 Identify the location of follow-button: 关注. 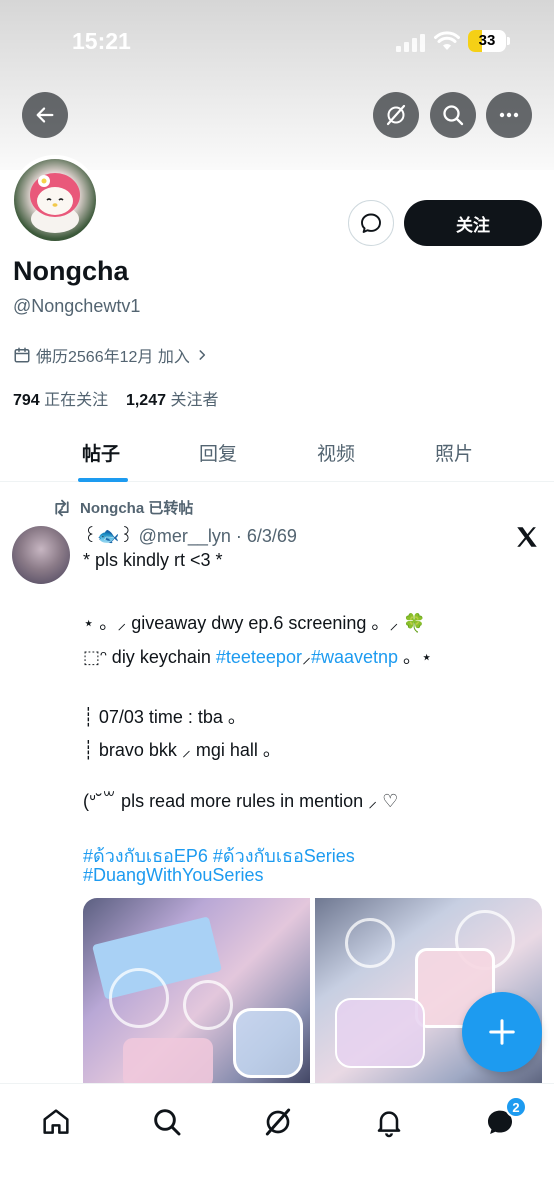
(473, 223).